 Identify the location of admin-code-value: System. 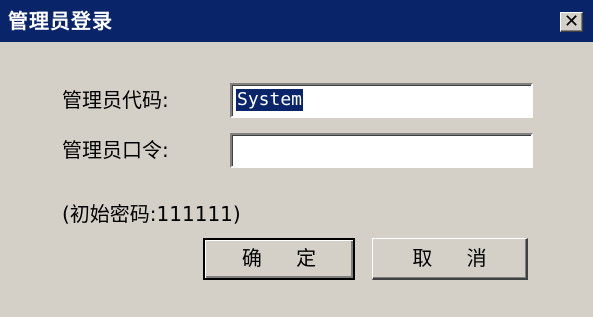
(270, 100).